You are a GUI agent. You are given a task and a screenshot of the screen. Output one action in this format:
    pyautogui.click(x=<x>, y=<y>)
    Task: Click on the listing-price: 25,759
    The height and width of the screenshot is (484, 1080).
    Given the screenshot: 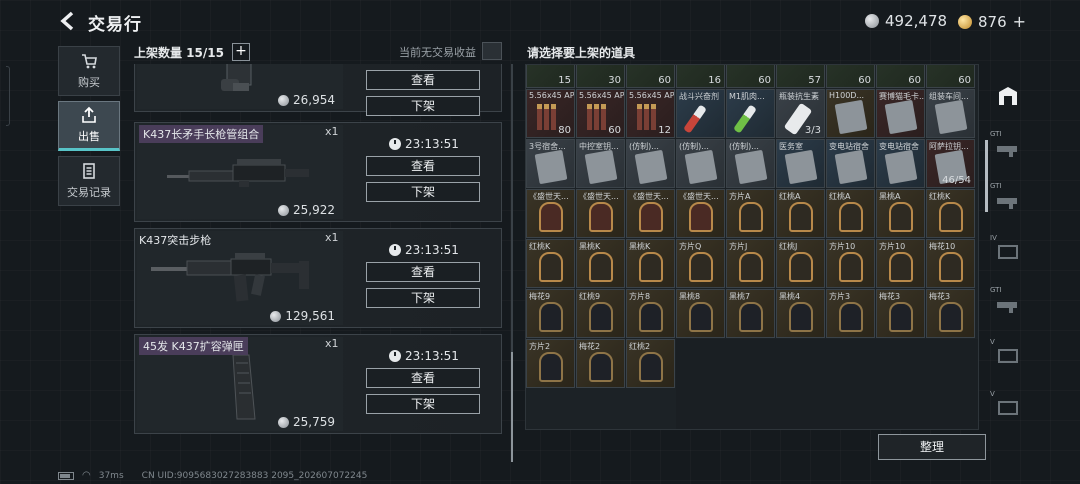 What is the action you would take?
    pyautogui.click(x=306, y=422)
    